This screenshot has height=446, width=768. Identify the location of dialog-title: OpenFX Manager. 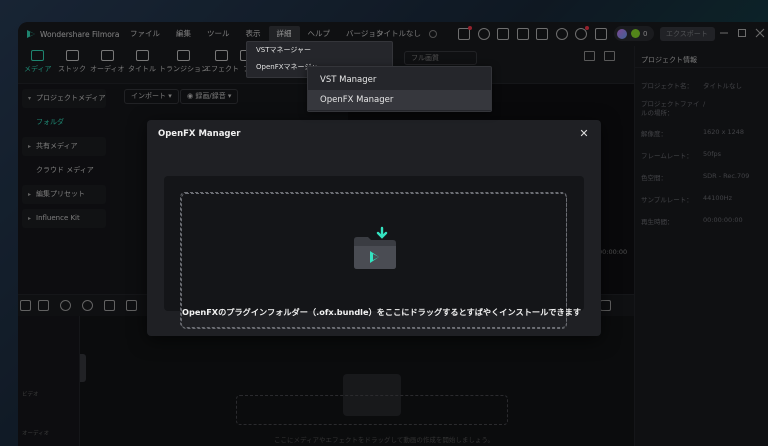
(199, 134).